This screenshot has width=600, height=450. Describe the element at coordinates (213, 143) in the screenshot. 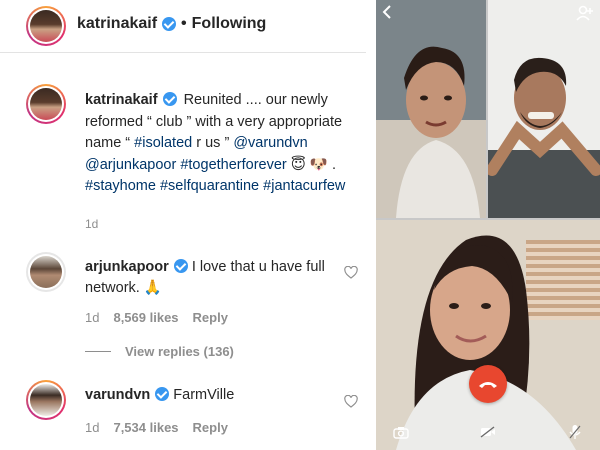

I see `caption-text: r us ”` at that location.